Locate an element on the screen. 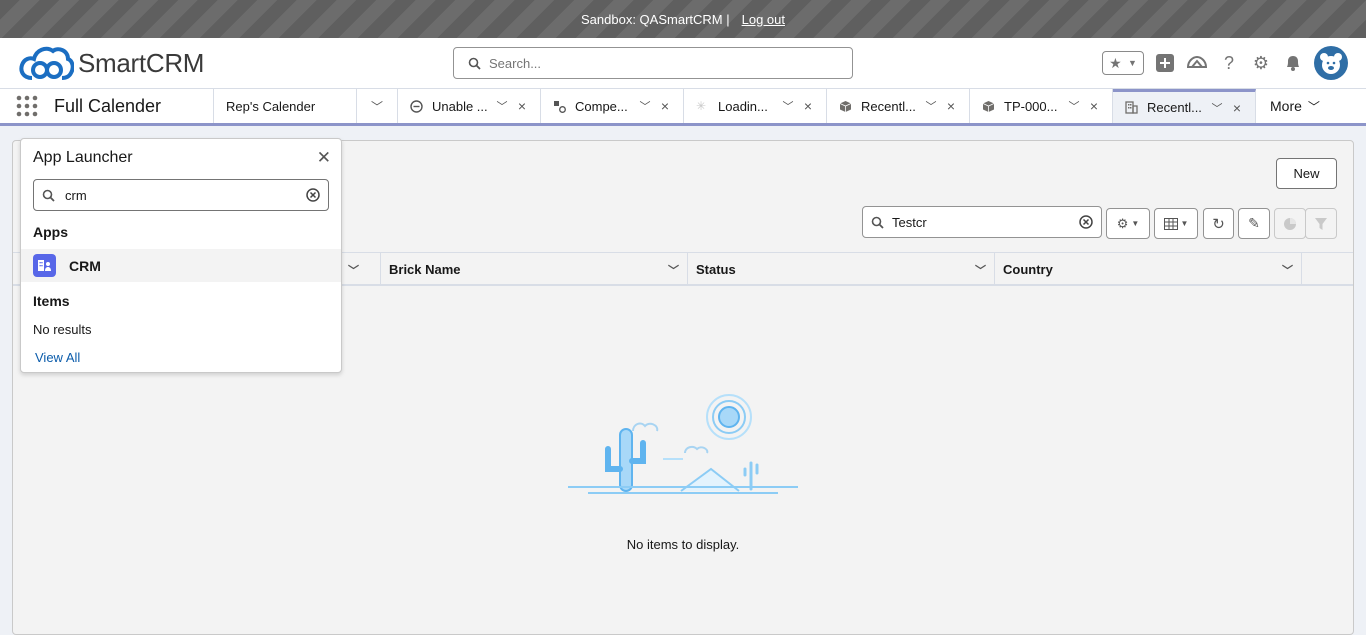 The image size is (1366, 635). desert-illustration is located at coordinates (683, 444).